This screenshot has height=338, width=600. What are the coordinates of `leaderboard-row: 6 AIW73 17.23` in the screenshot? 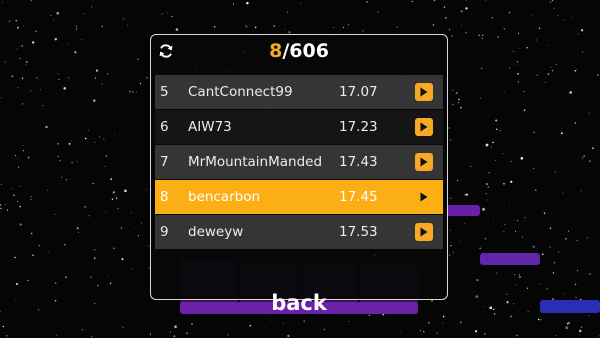 It's located at (299, 127).